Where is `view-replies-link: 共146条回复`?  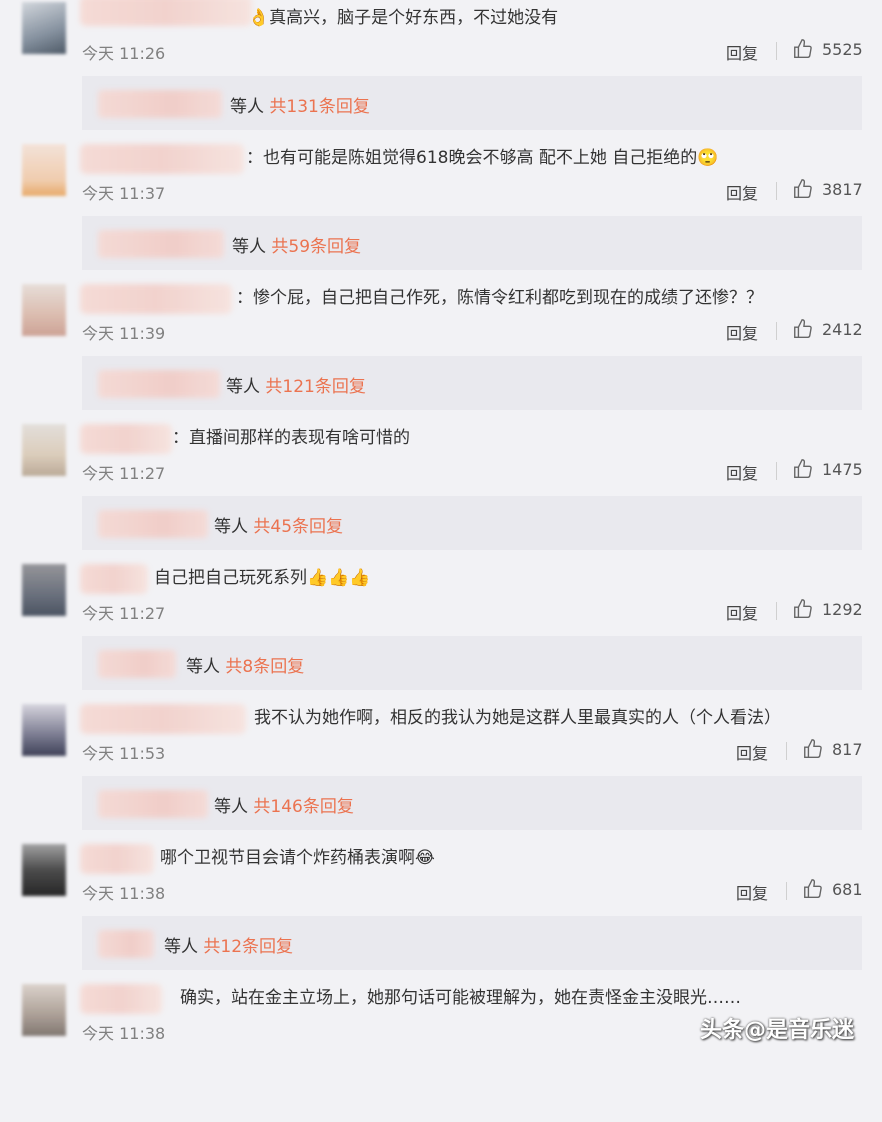
view-replies-link: 共146条回复 is located at coordinates (303, 807).